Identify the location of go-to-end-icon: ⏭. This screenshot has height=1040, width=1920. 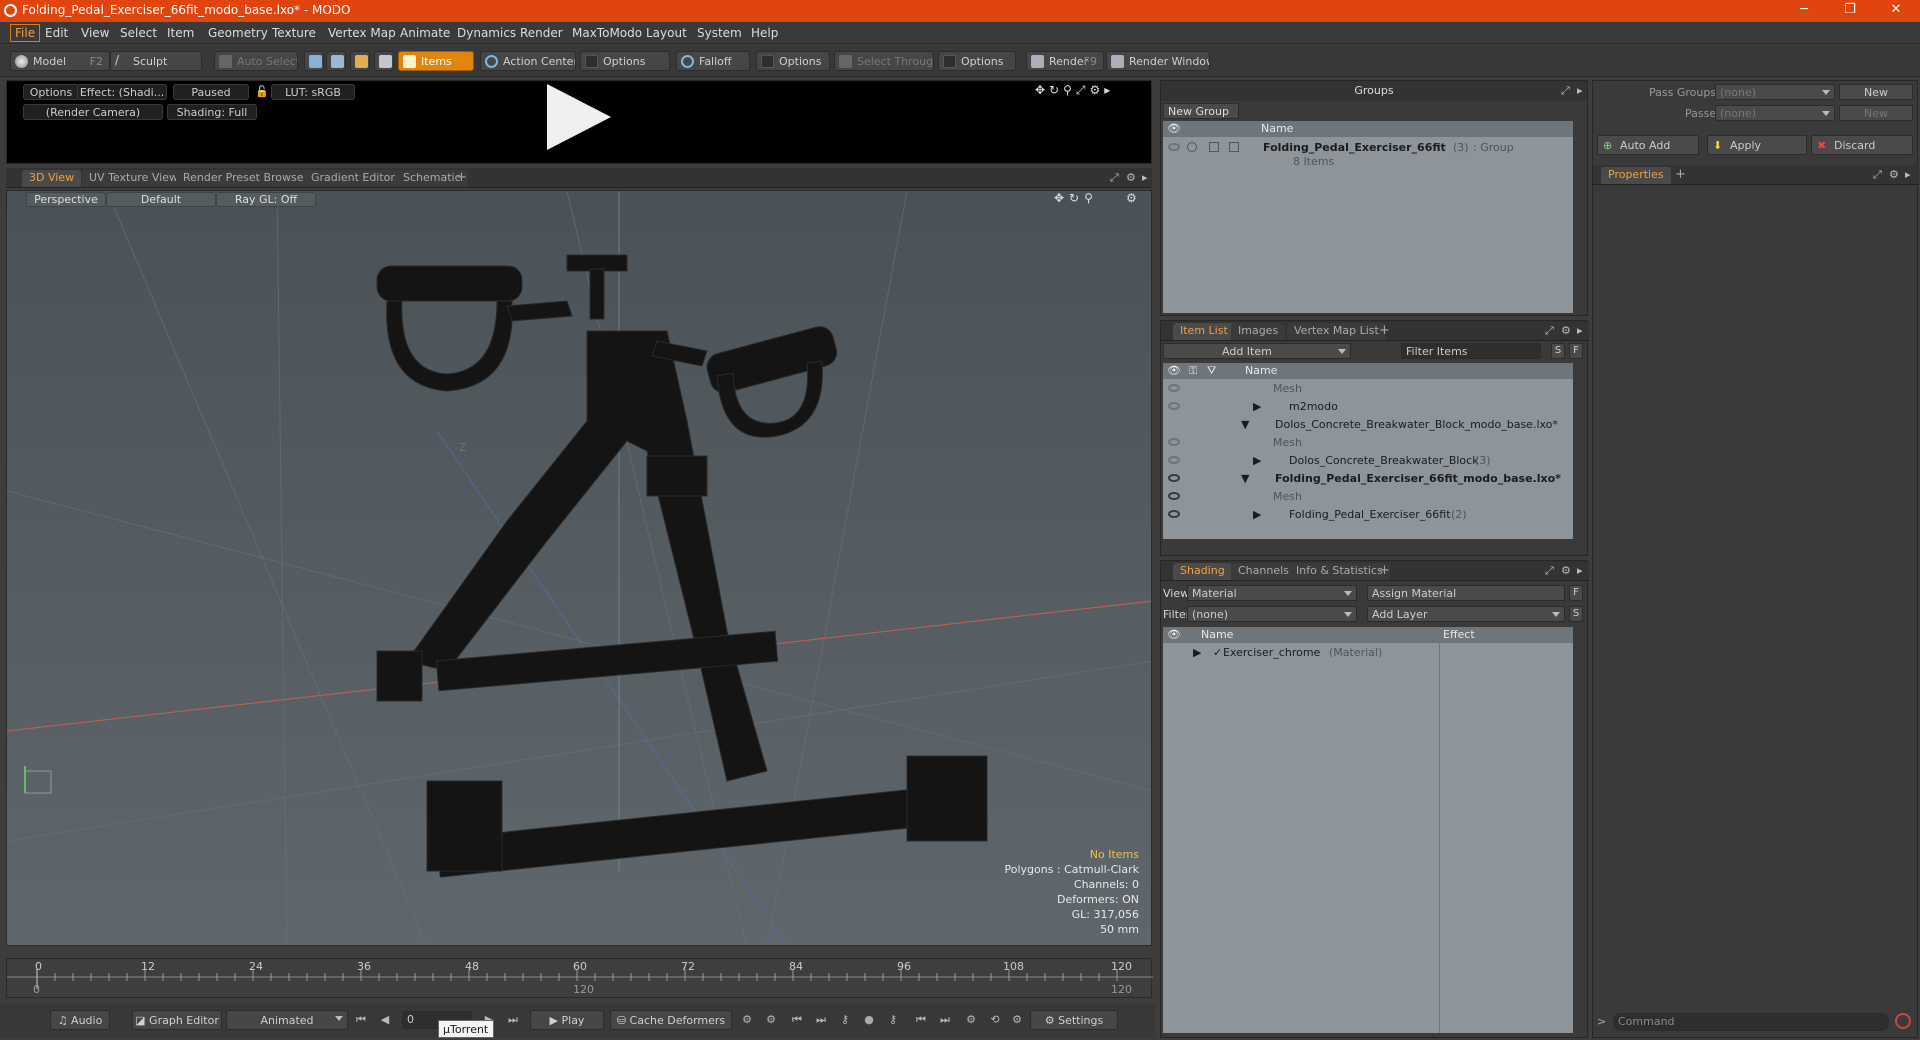
(513, 1020).